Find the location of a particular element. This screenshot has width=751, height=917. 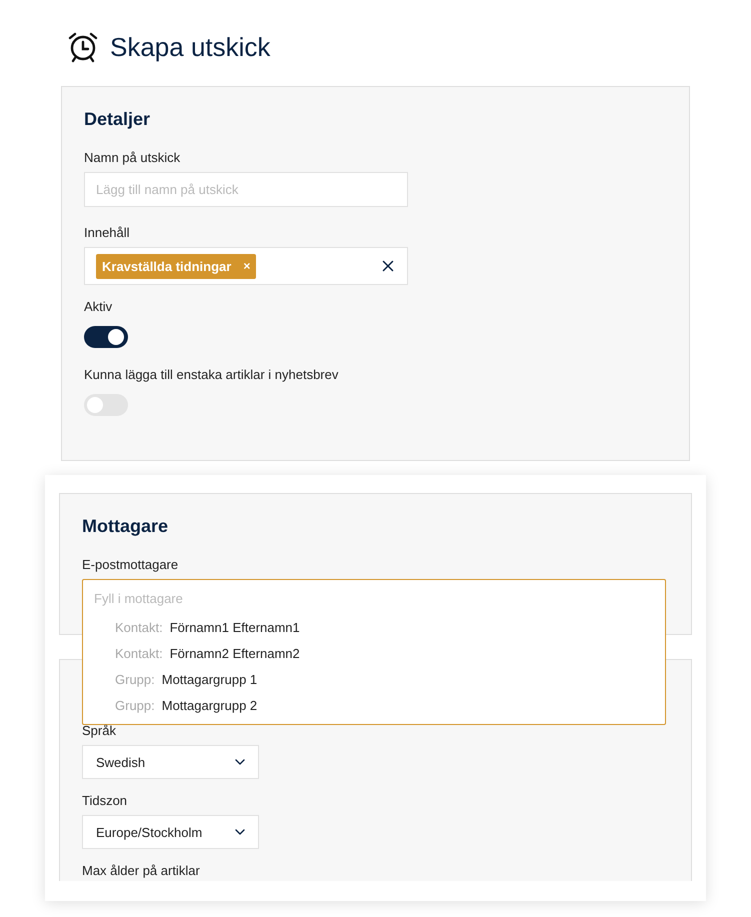

tag-label: Kravställda tidningar is located at coordinates (167, 266).